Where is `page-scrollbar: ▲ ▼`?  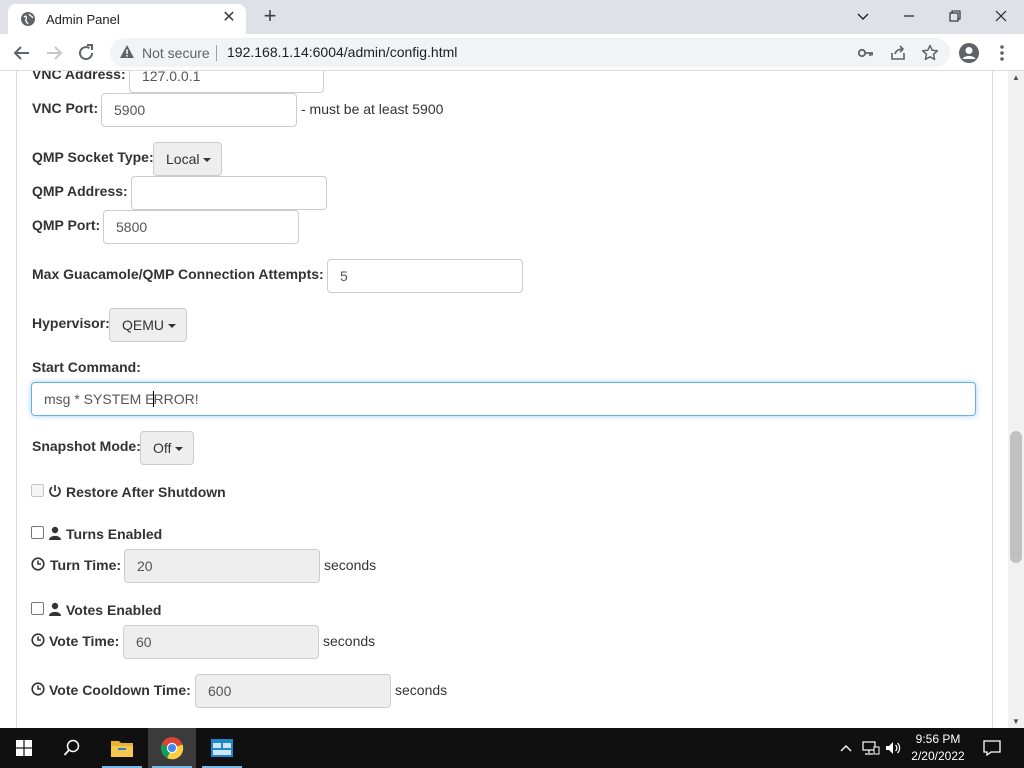 page-scrollbar: ▲ ▼ is located at coordinates (1016, 399).